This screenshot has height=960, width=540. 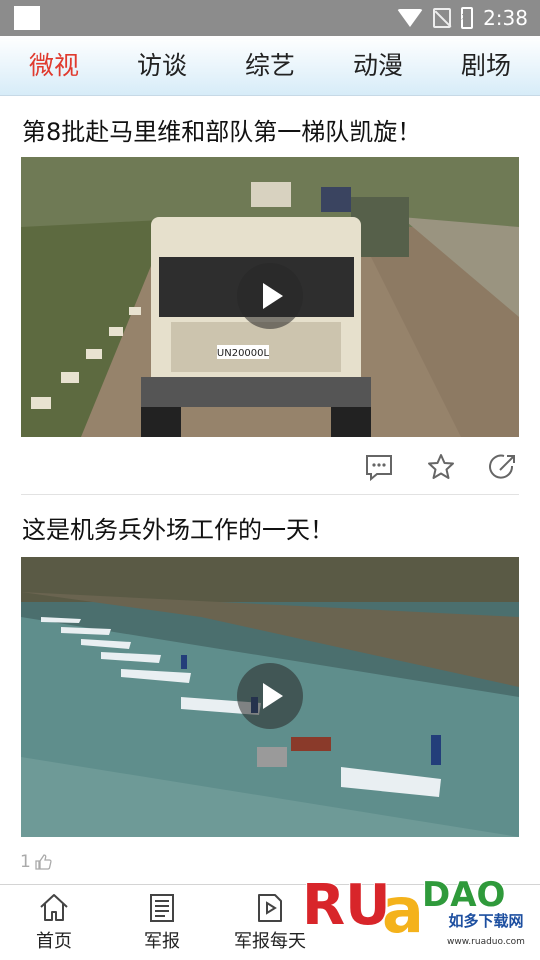 I want to click on status-bar: 2:38, so click(x=270, y=18).